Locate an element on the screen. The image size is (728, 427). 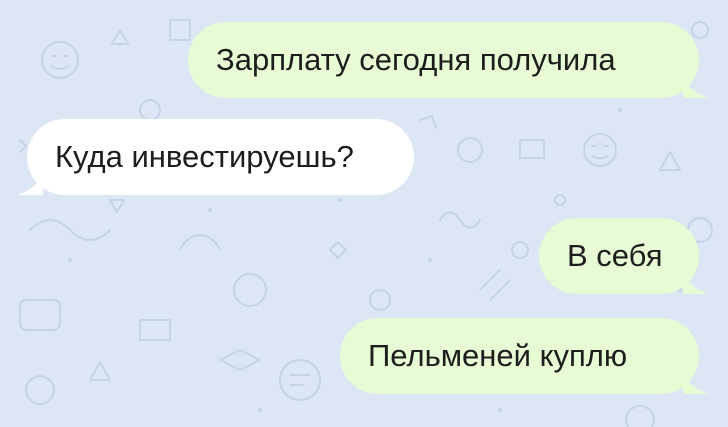
message-outgoing-1: Зарплату сегодня получила is located at coordinates (448, 60).